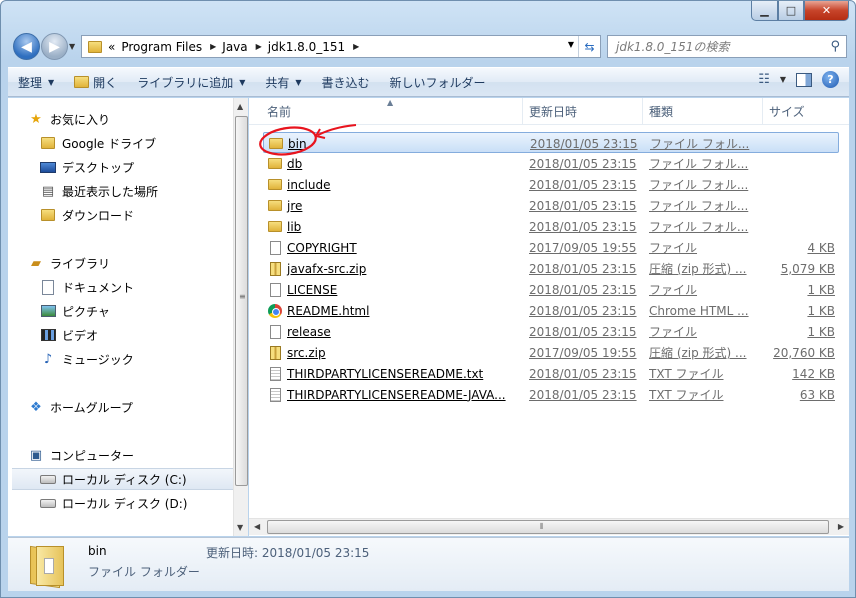 This screenshot has height=598, width=856. I want to click on horizontal-scroll-thumb: ⦀, so click(548, 527).